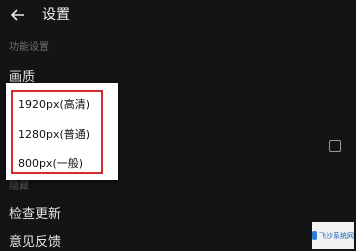  I want to click on top-bar: 设置, so click(178, 15).